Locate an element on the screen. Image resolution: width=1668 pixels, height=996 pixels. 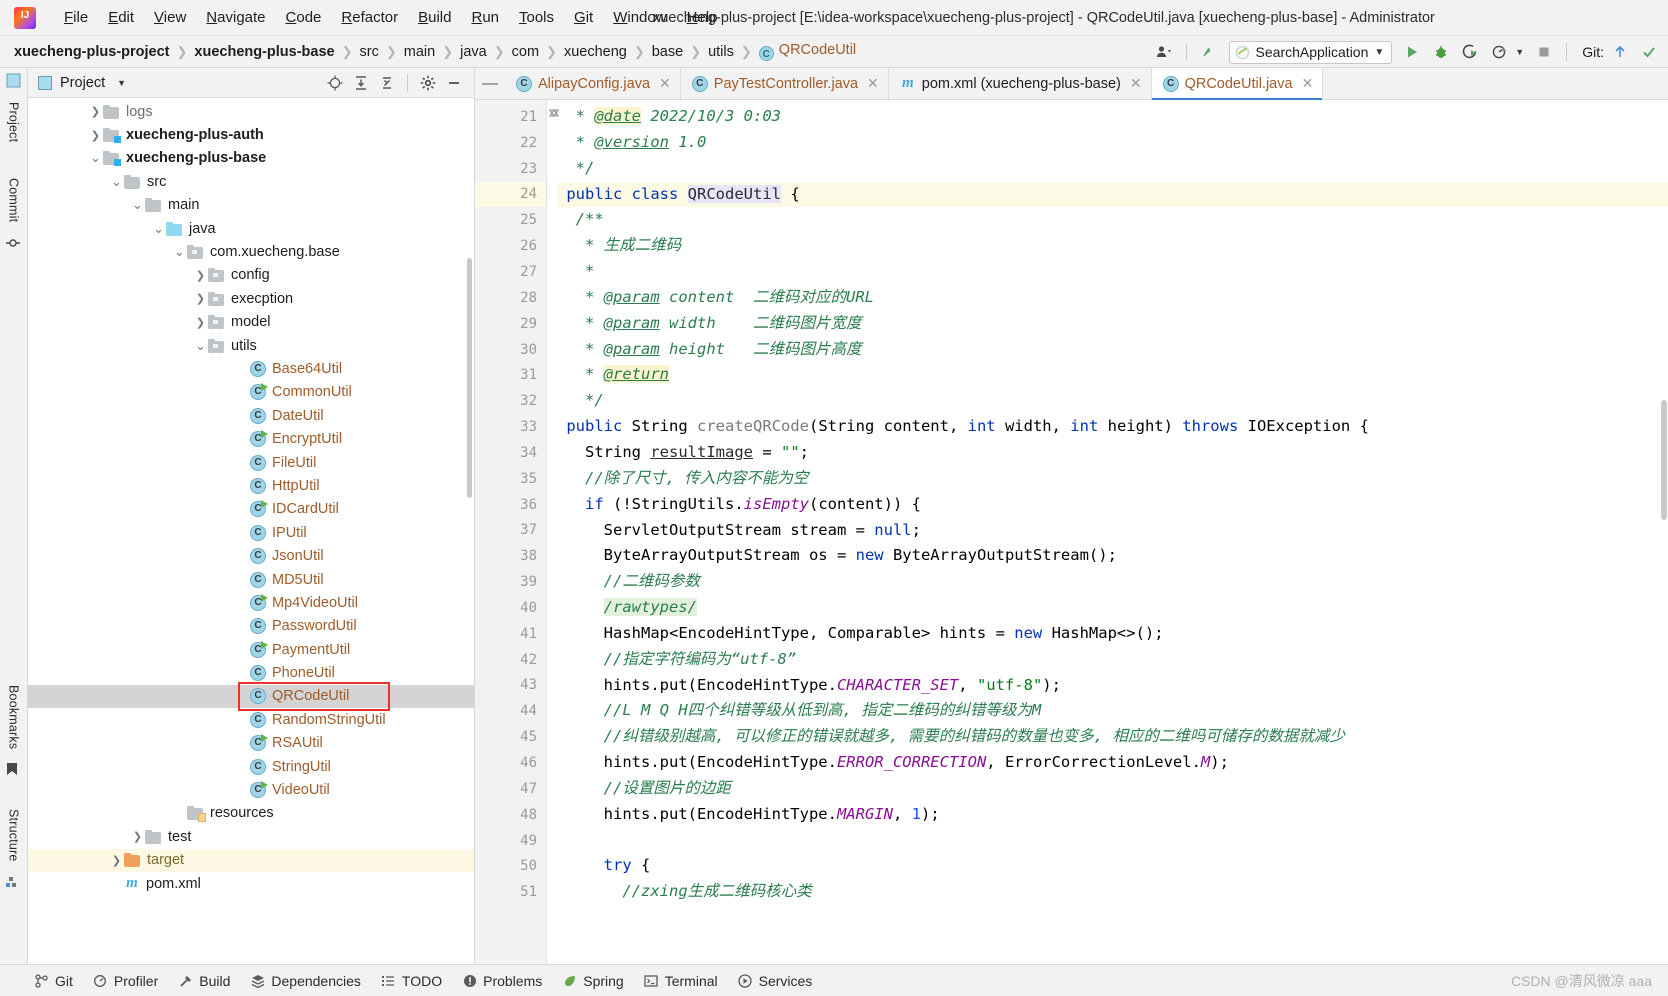
line-number: 42 is located at coordinates (510, 660).